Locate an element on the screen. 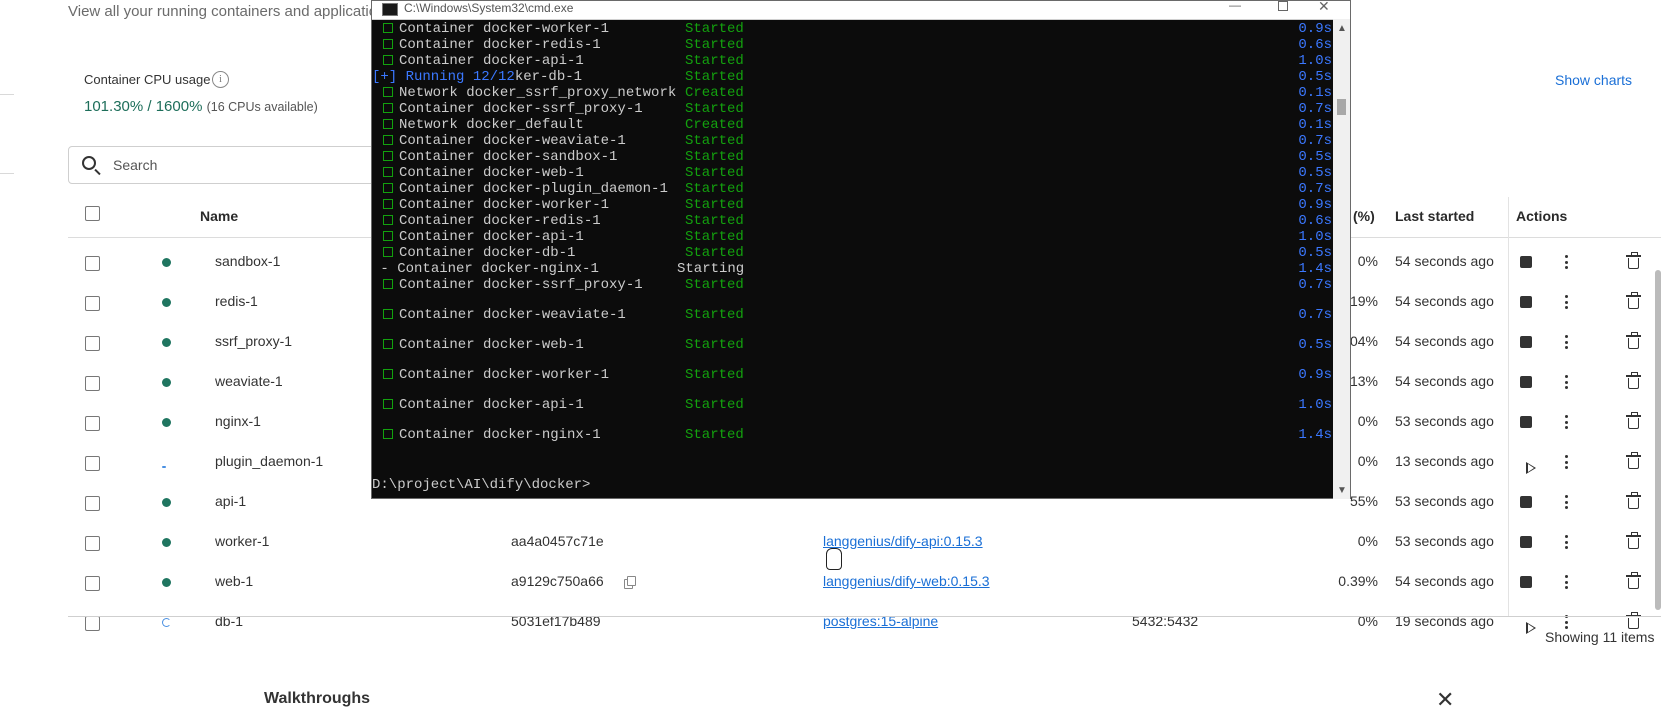 This screenshot has height=724, width=1661. close-icon: ✕ is located at coordinates (1445, 700).